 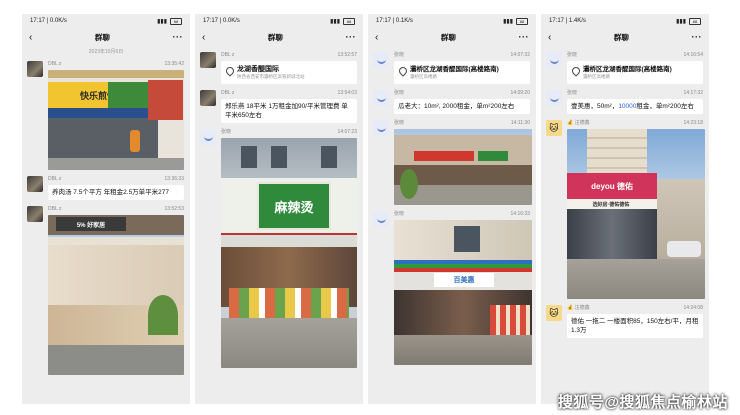 I want to click on drink-cooler, so click(x=510, y=320).